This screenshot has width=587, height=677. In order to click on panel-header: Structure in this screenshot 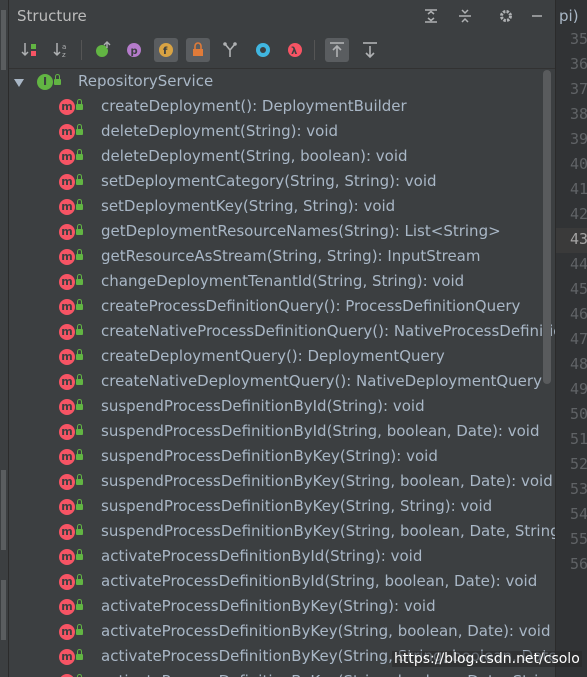, I will do `click(282, 16)`.